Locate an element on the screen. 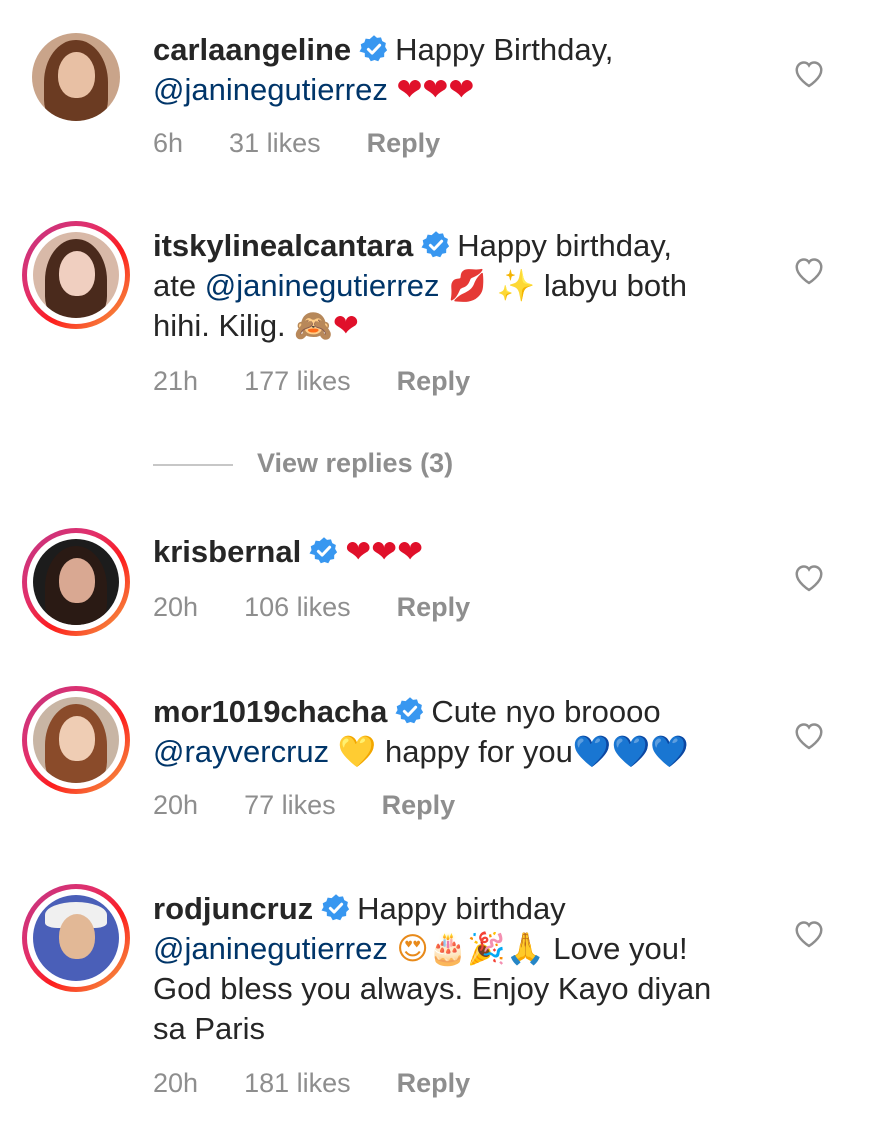 The image size is (878, 1144). comment-meta: 20h 106 likes Reply is located at coordinates (334, 607).